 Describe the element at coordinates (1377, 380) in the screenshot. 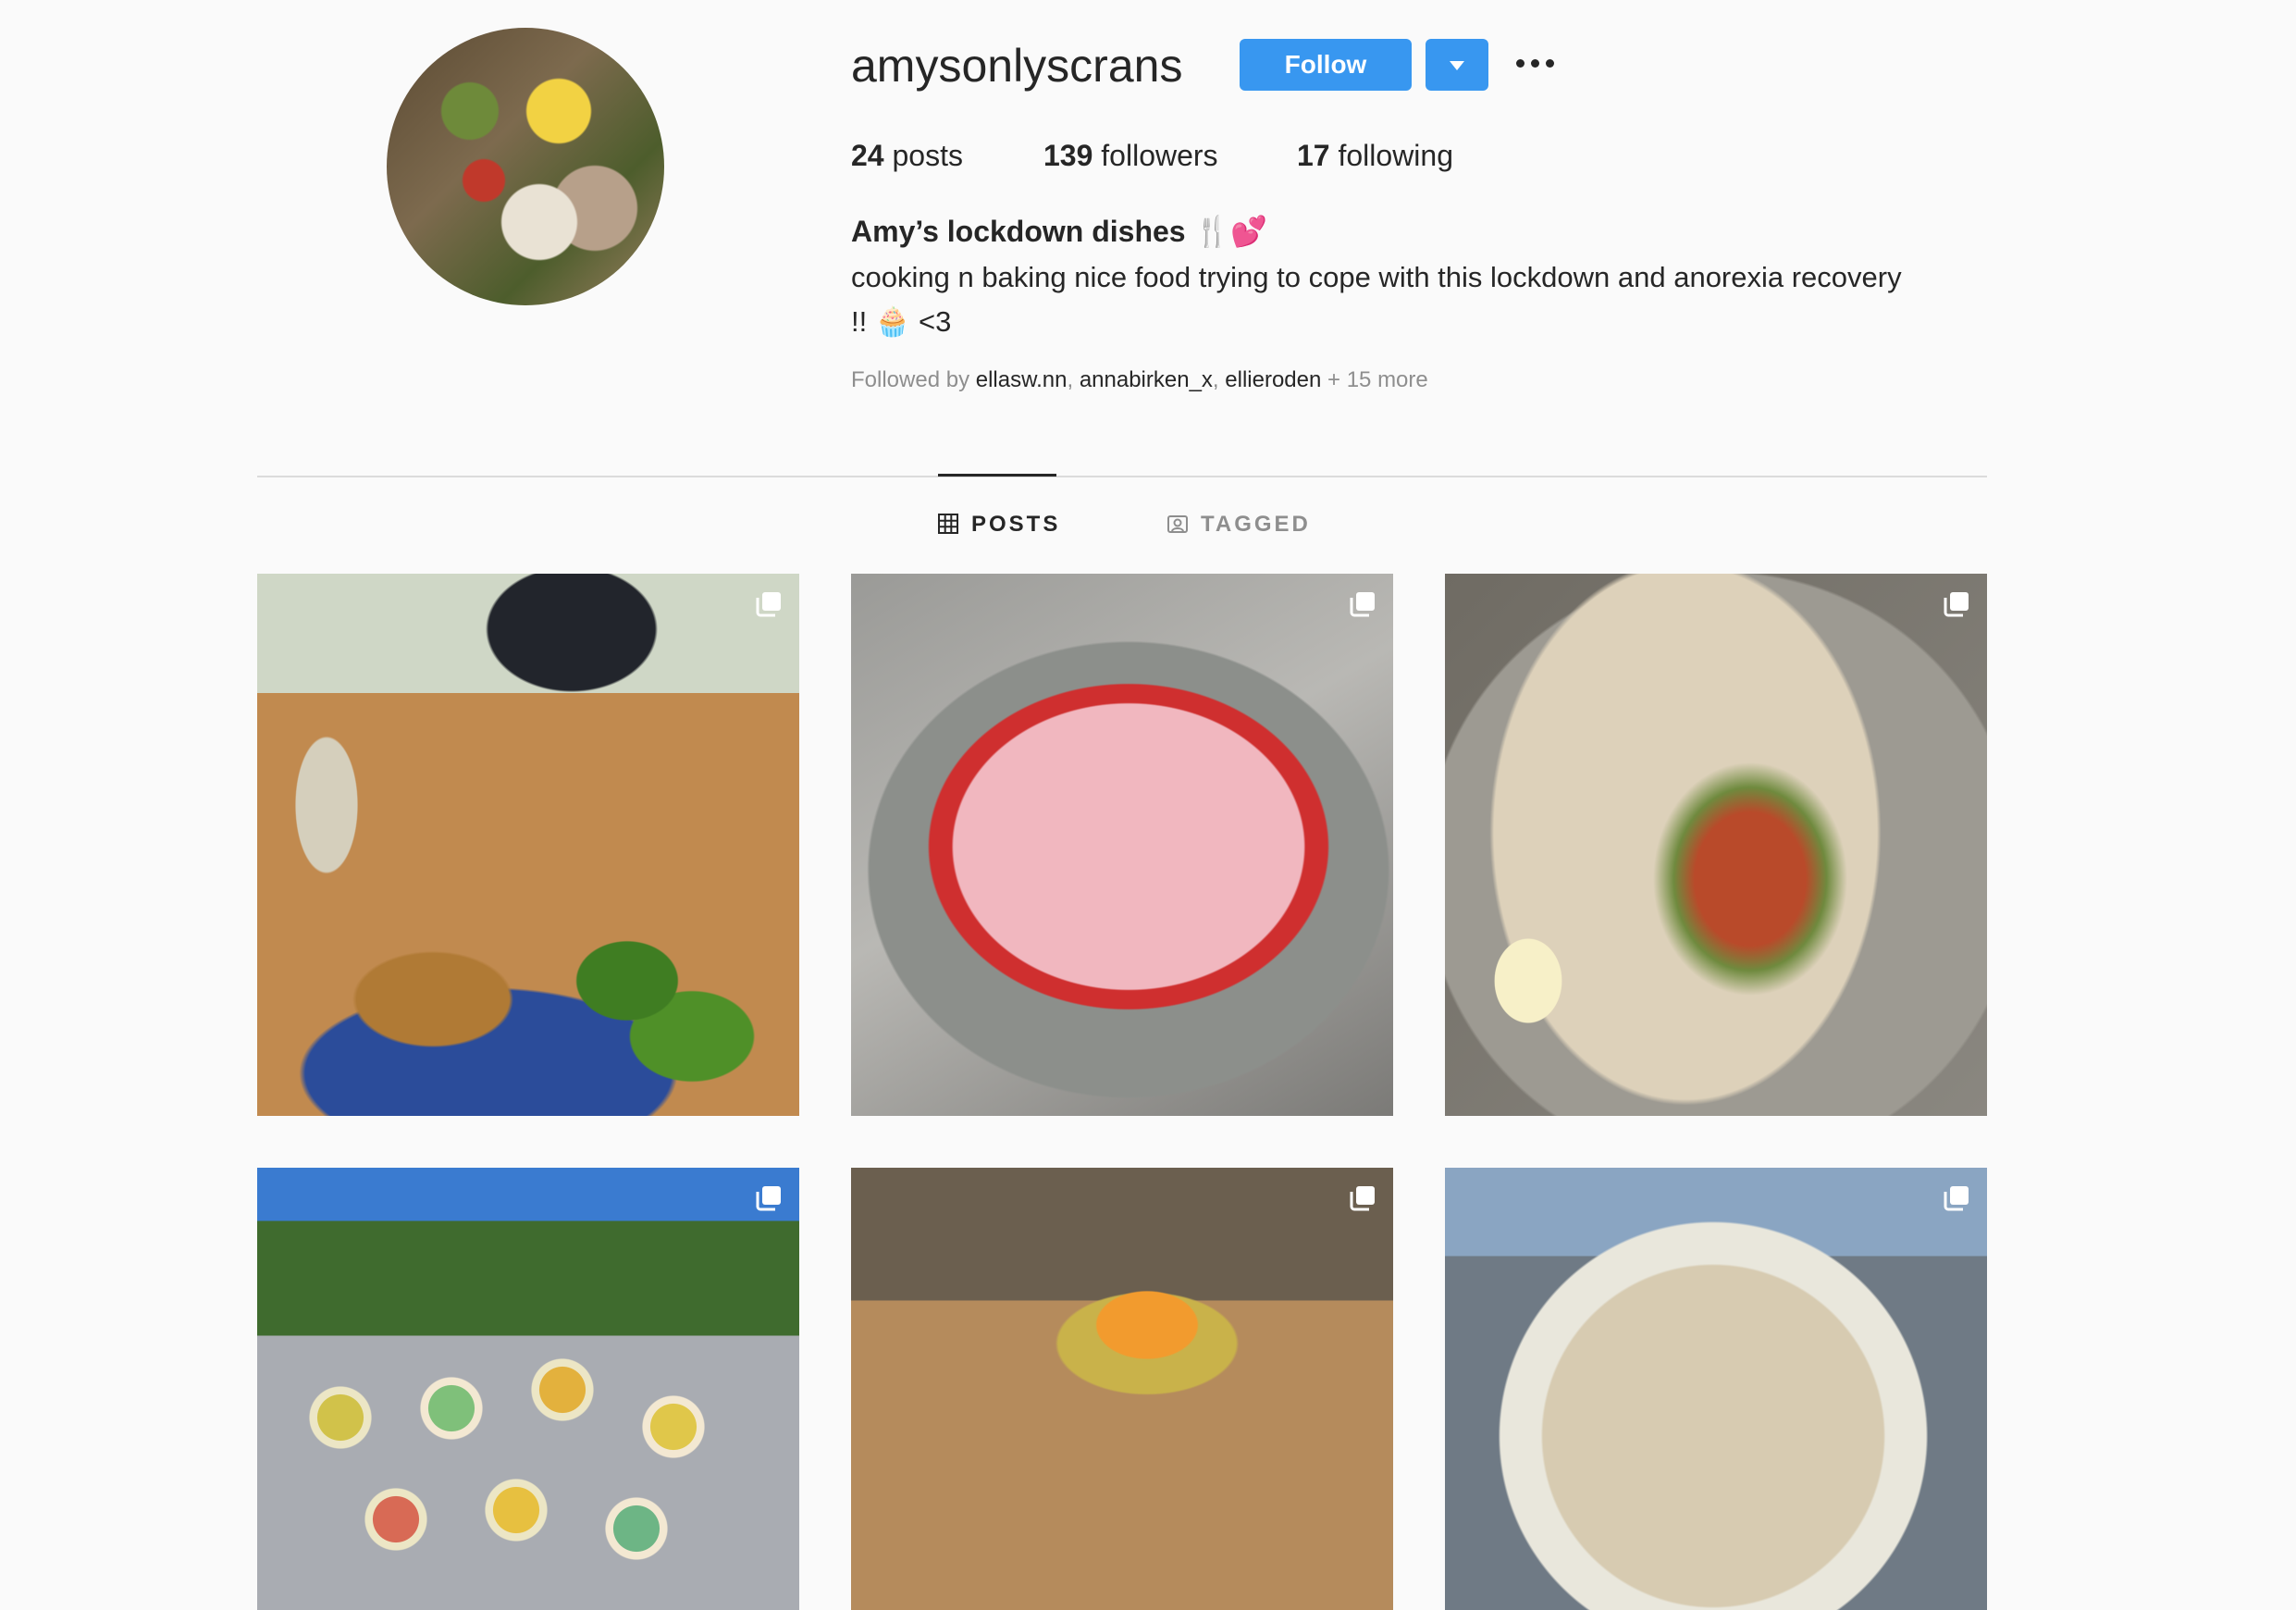

I see `followed-by-more: + 15 more` at that location.